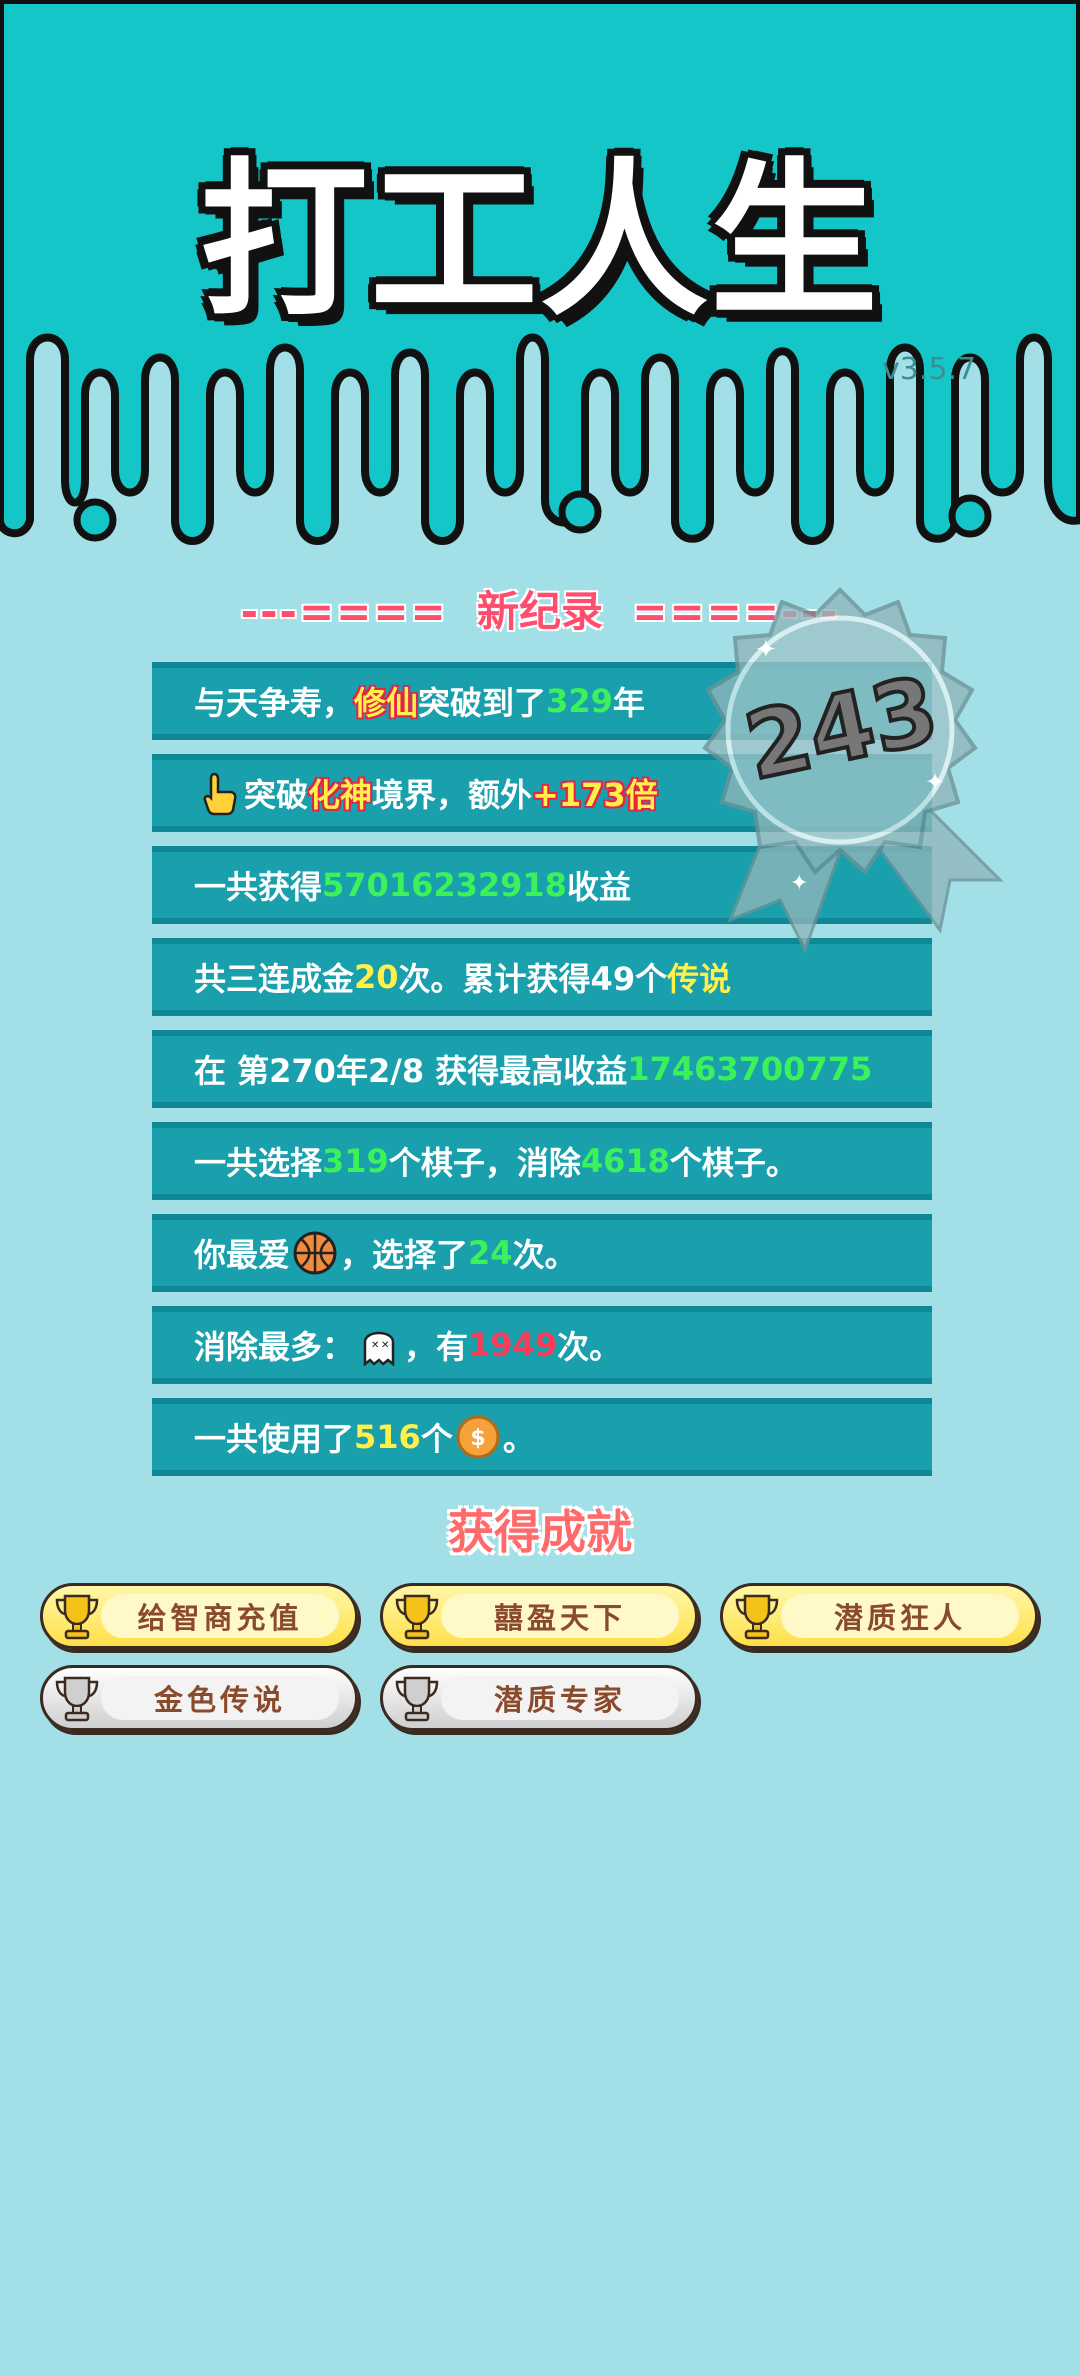 The image size is (1080, 2376). Describe the element at coordinates (436, 1439) in the screenshot. I see `stat-text: 个` at that location.